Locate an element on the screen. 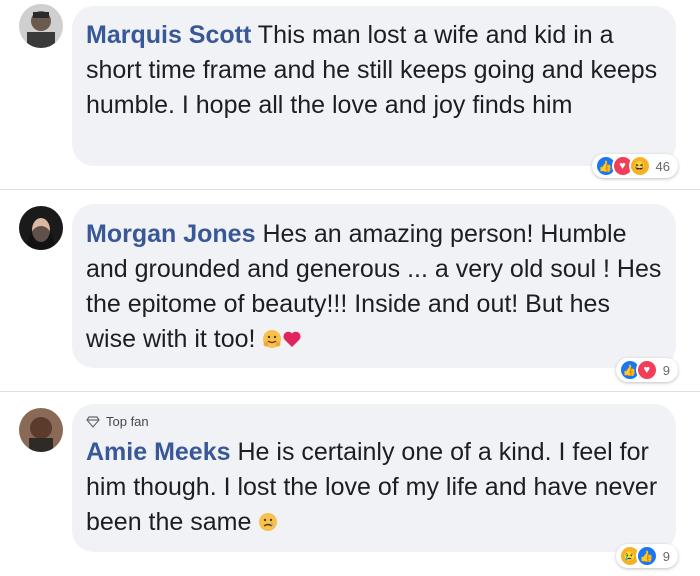 Image resolution: width=700 pixels, height=576 pixels. reaction-summary: 👍 ♥ 9 is located at coordinates (646, 370).